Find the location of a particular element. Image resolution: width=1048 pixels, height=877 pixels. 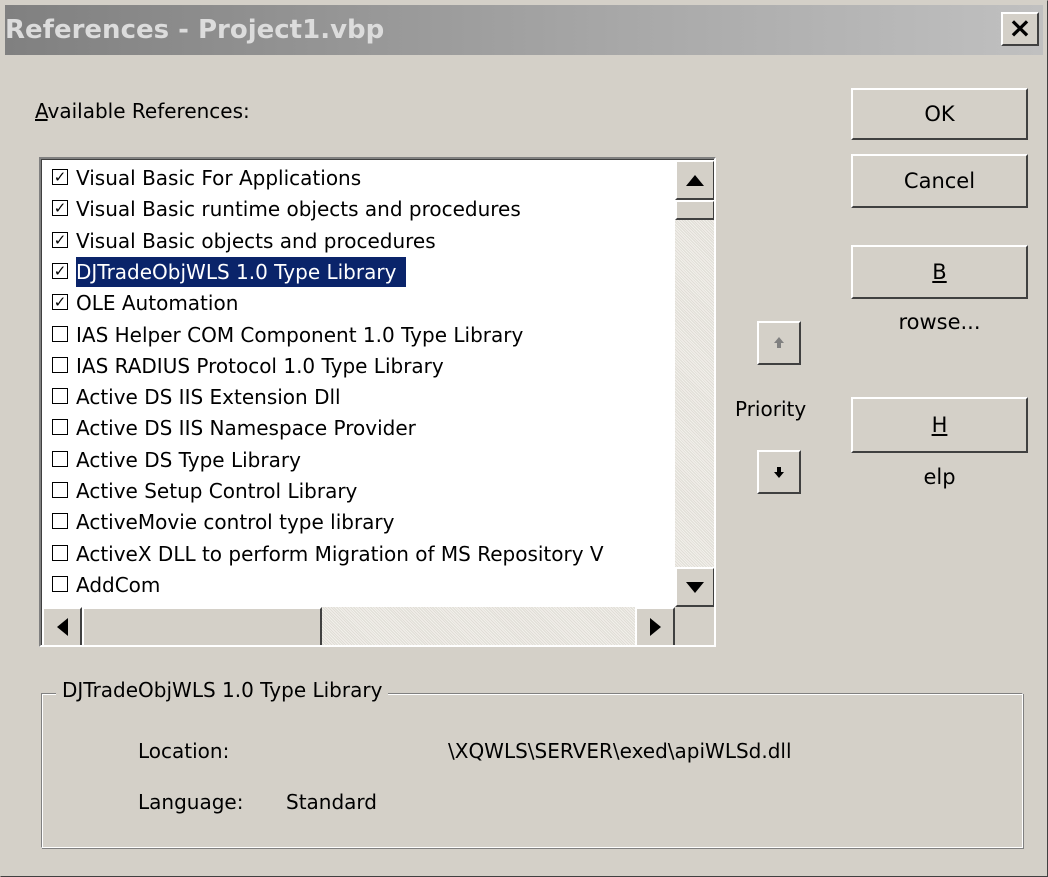

available-references-label: Available References: is located at coordinates (142, 111).